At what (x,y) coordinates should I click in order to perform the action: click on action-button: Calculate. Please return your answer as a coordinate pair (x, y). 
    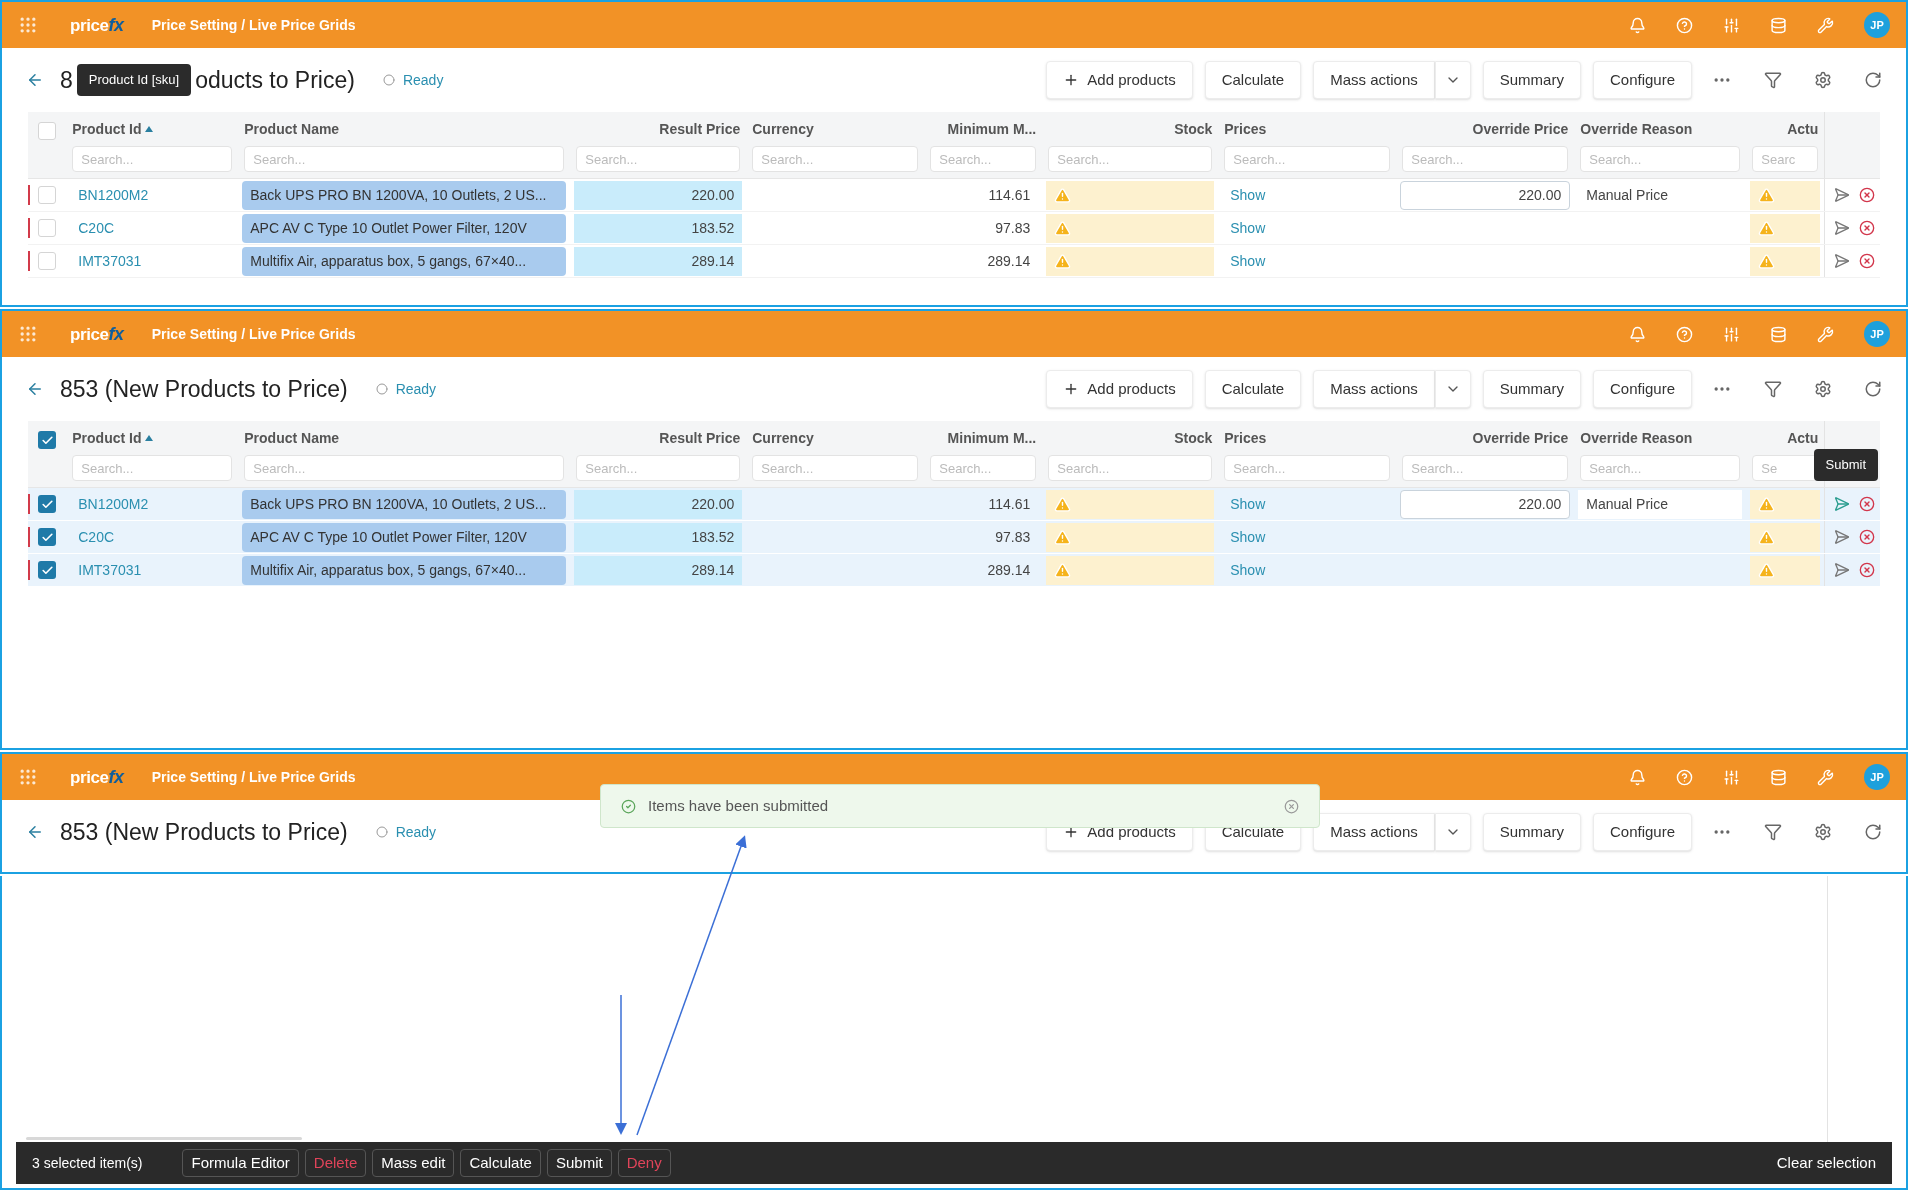
    Looking at the image, I should click on (500, 1163).